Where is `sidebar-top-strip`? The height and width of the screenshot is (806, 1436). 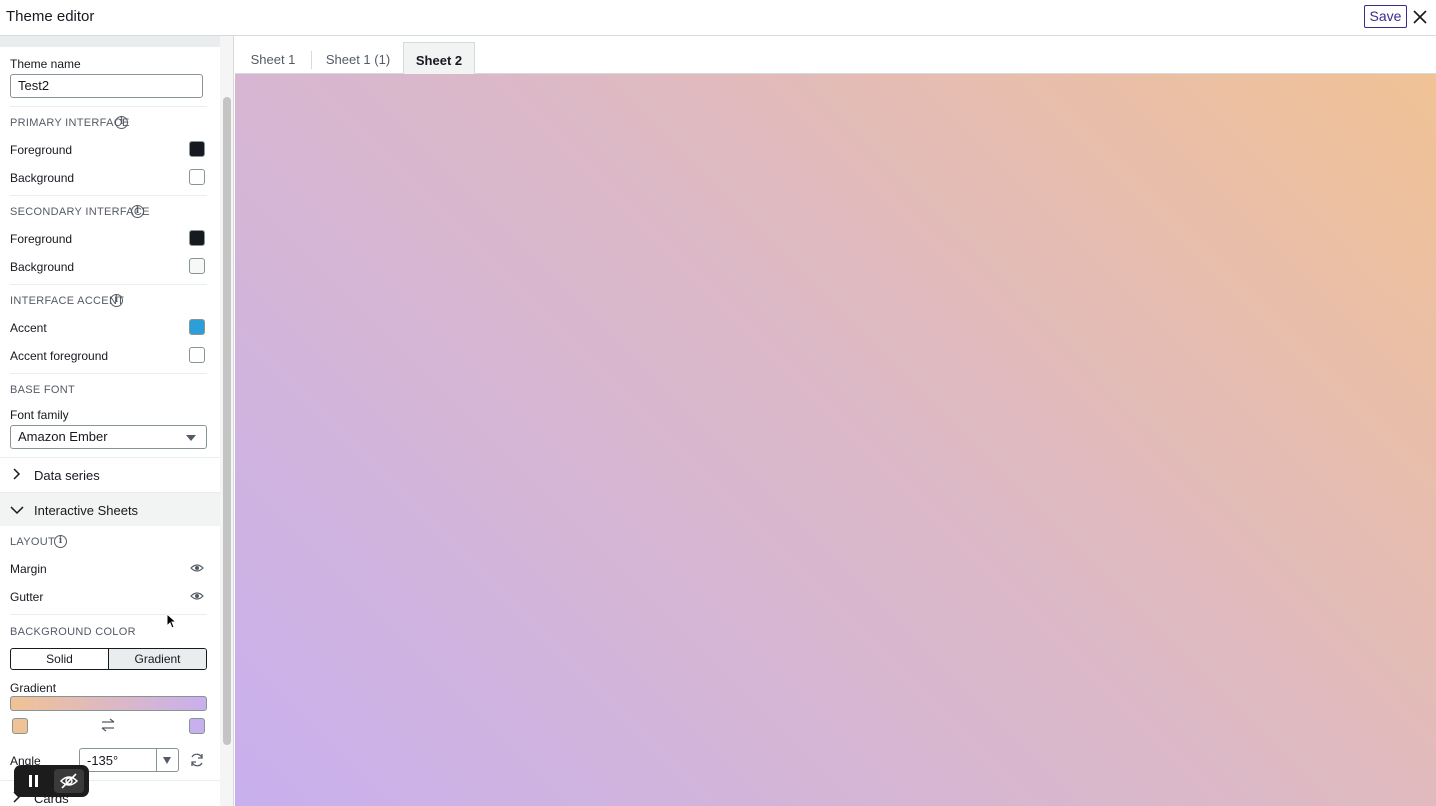
sidebar-top-strip is located at coordinates (110, 41).